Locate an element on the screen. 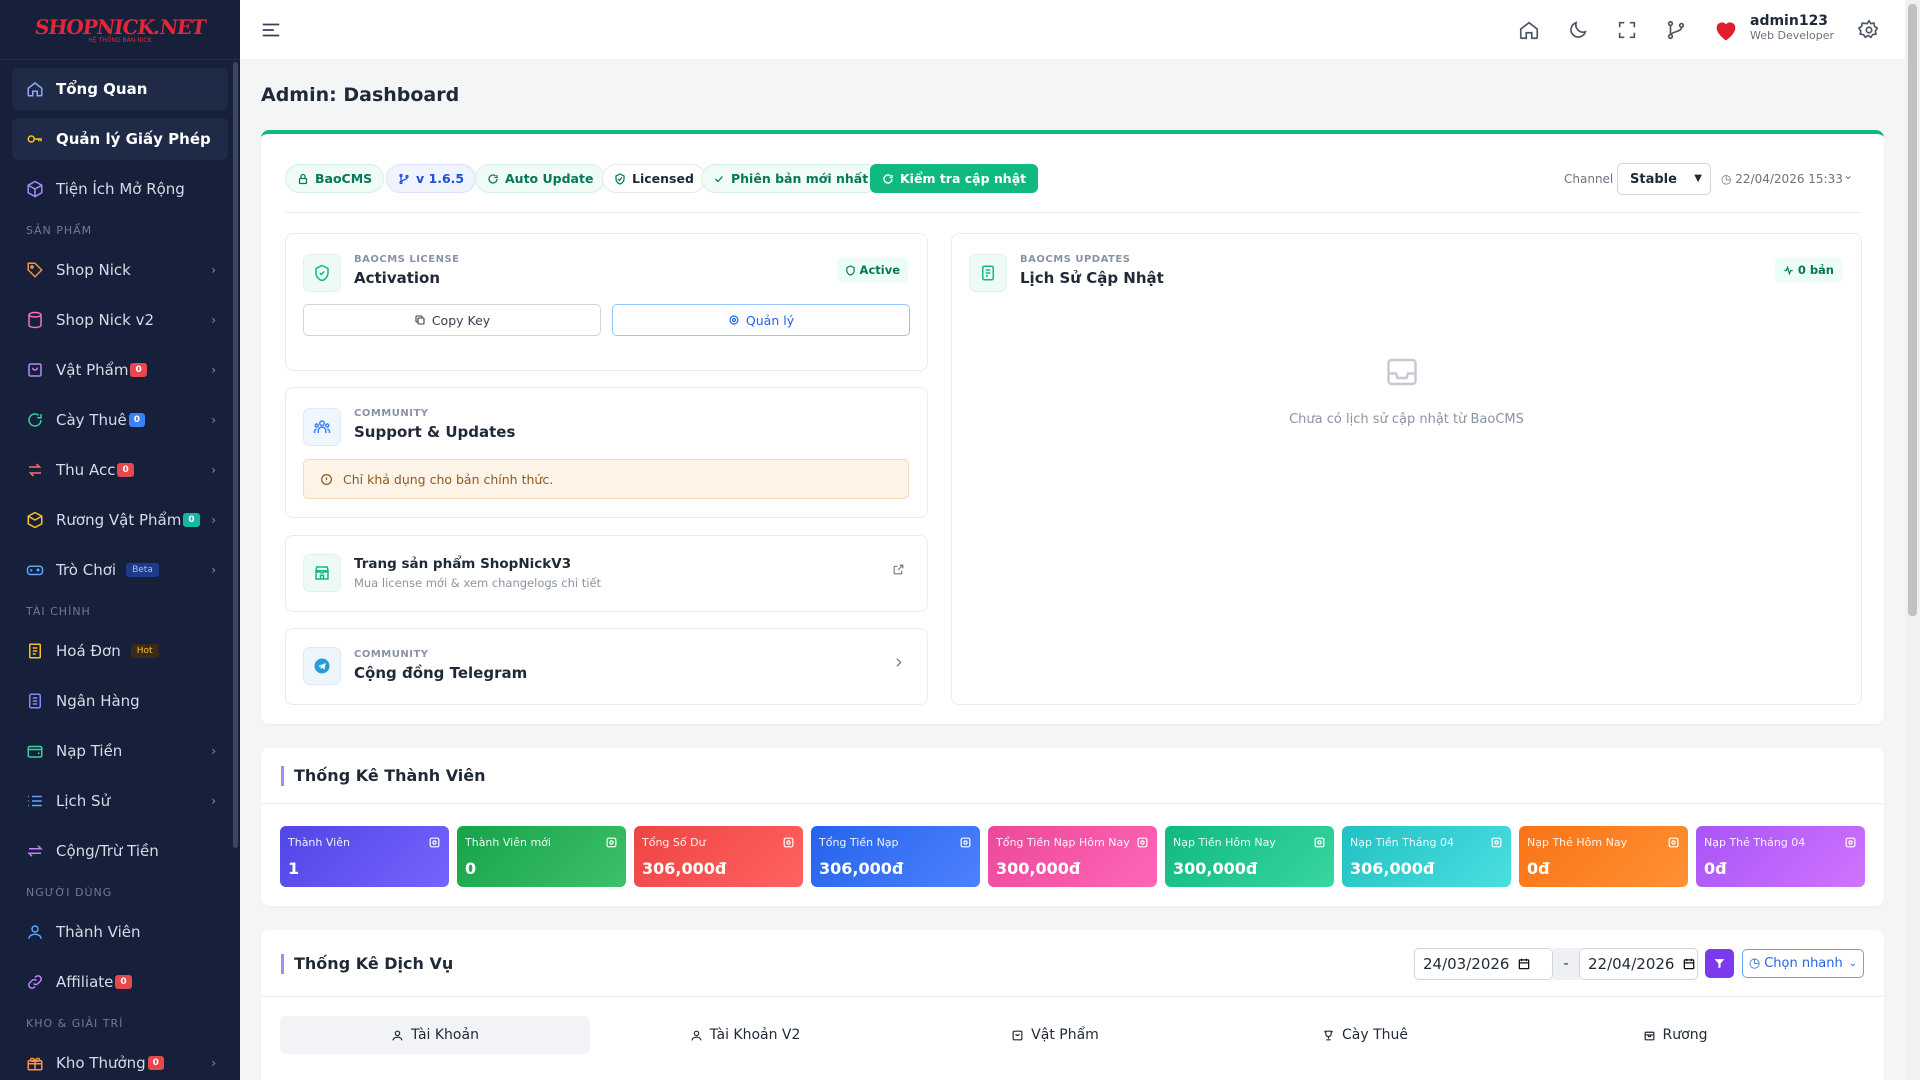 This screenshot has width=1920, height=1080. alert-text: Chỉ khả dụng cho bản chính thức. is located at coordinates (448, 479).